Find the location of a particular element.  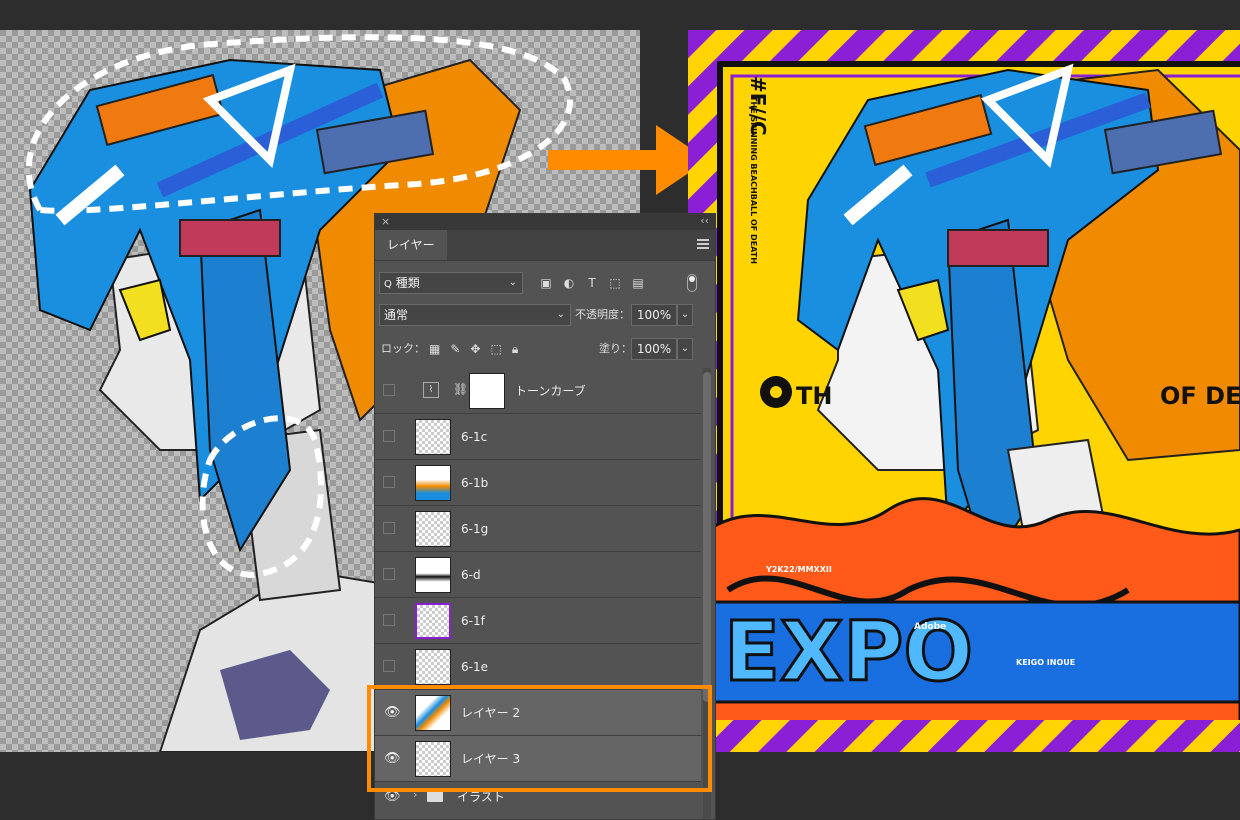

fill-label: 塗り： is located at coordinates (615, 348).